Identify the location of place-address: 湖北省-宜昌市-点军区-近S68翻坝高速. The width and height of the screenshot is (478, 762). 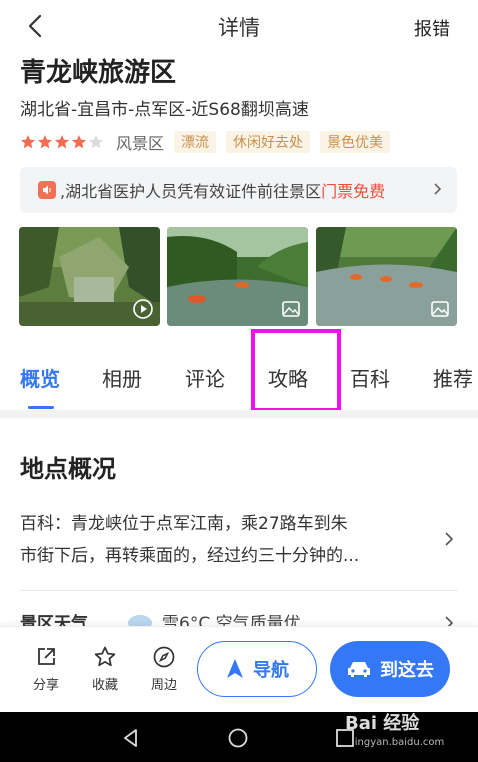
(164, 110).